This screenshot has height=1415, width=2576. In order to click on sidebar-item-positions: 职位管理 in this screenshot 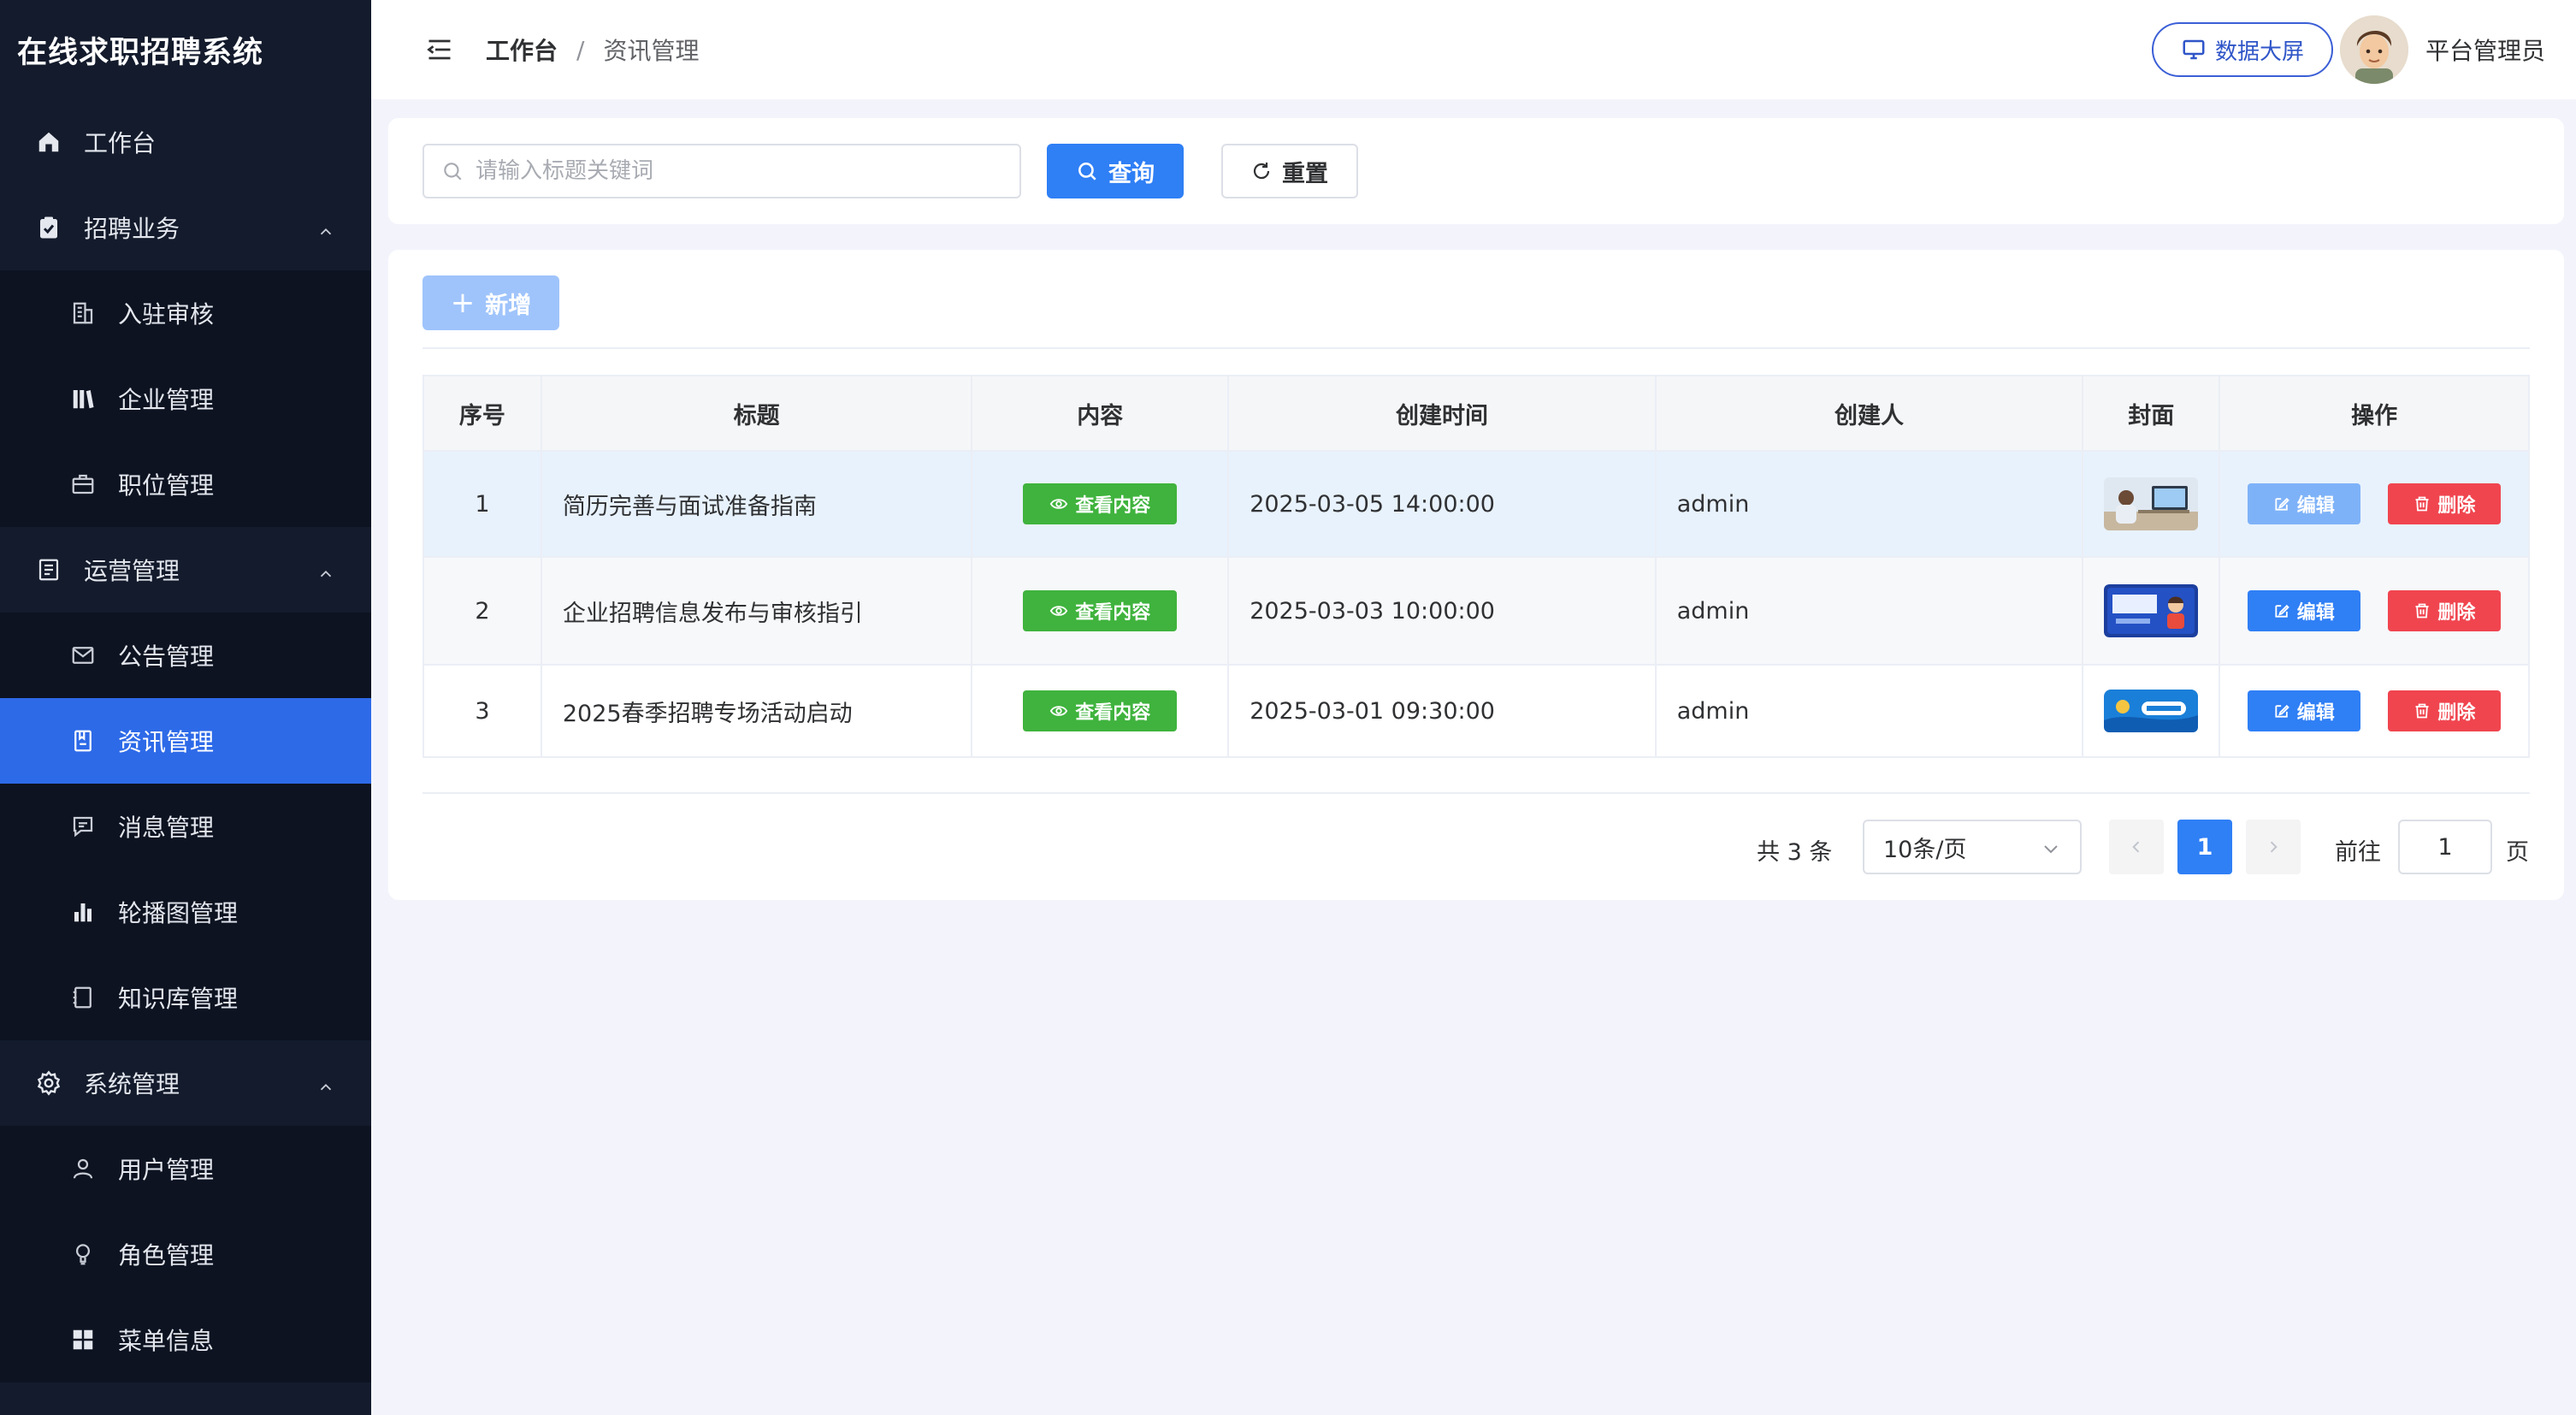, I will do `click(185, 484)`.